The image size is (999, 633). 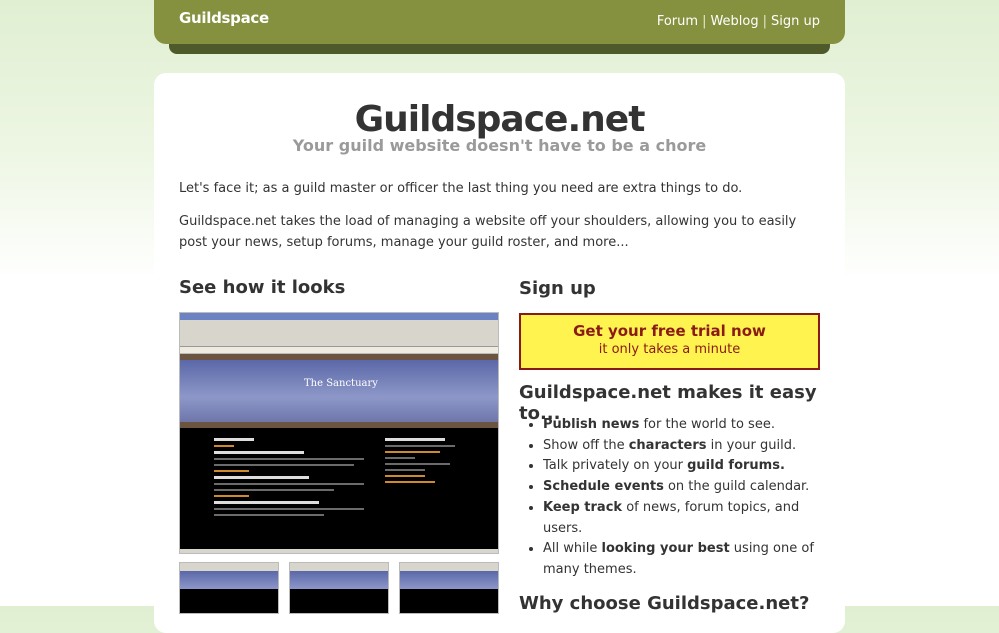 What do you see at coordinates (339, 490) in the screenshot?
I see `screenshot-content` at bounding box center [339, 490].